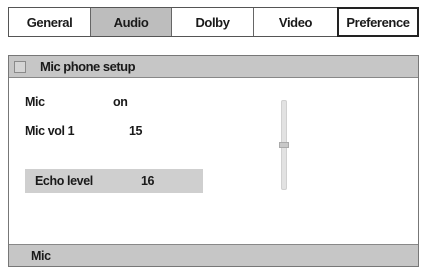 The image size is (427, 279). I want to click on status-bar: Mic, so click(213, 255).